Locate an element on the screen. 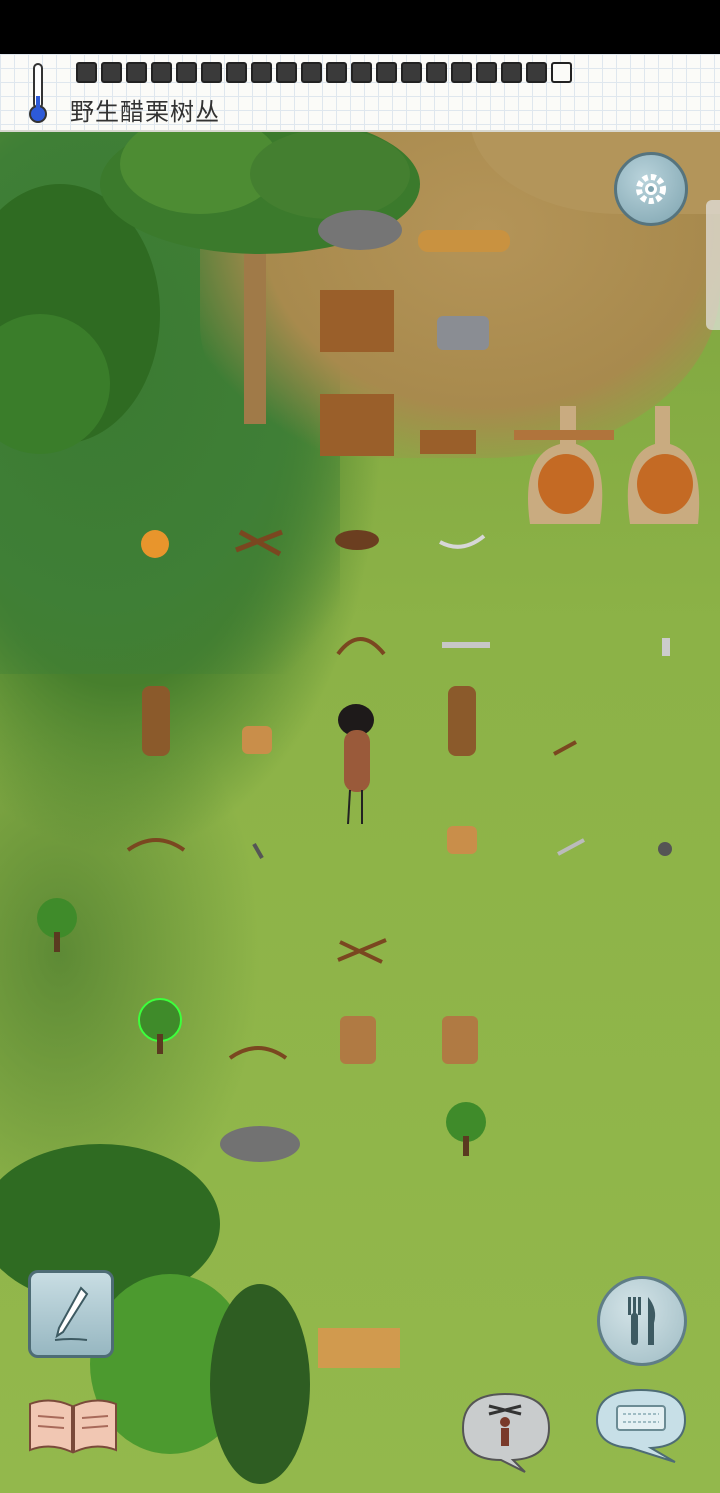 The height and width of the screenshot is (1493, 720). knife is located at coordinates (466, 645).